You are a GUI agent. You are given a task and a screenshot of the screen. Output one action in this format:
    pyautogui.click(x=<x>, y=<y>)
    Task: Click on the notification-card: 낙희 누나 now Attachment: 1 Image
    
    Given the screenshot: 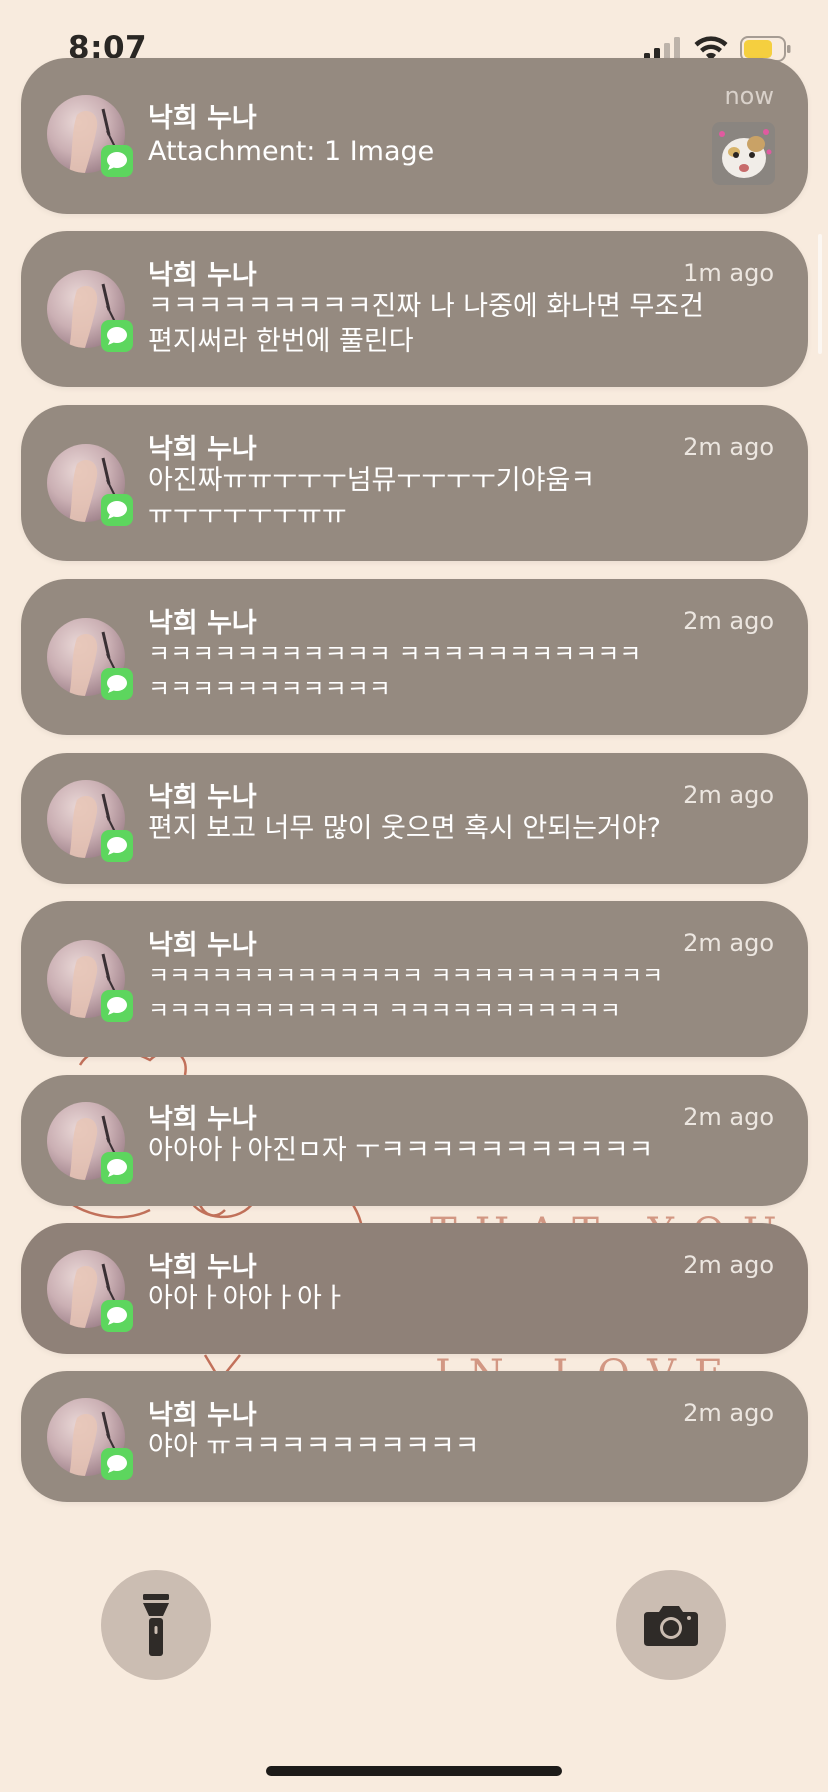 What is the action you would take?
    pyautogui.click(x=414, y=136)
    